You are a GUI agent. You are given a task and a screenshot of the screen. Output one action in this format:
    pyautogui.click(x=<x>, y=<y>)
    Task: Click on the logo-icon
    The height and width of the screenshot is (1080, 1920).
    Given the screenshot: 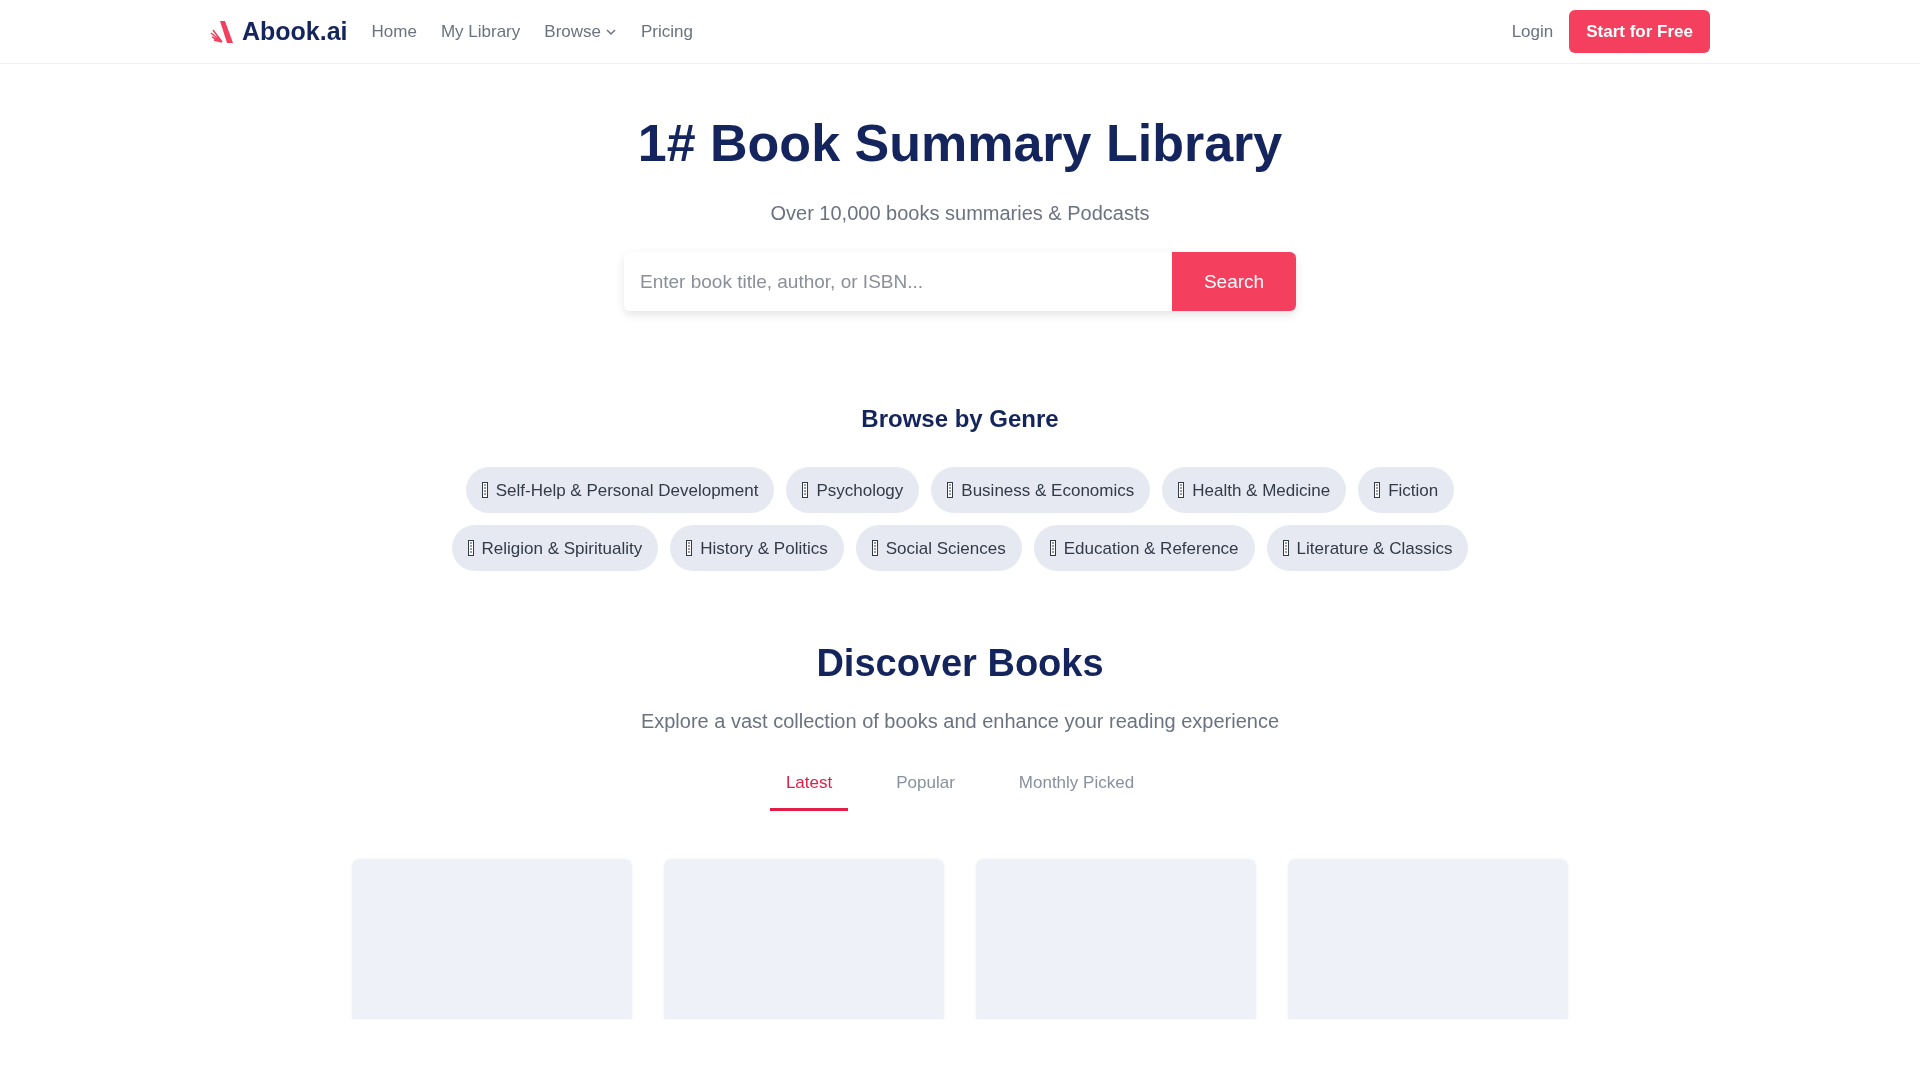 What is the action you would take?
    pyautogui.click(x=222, y=31)
    